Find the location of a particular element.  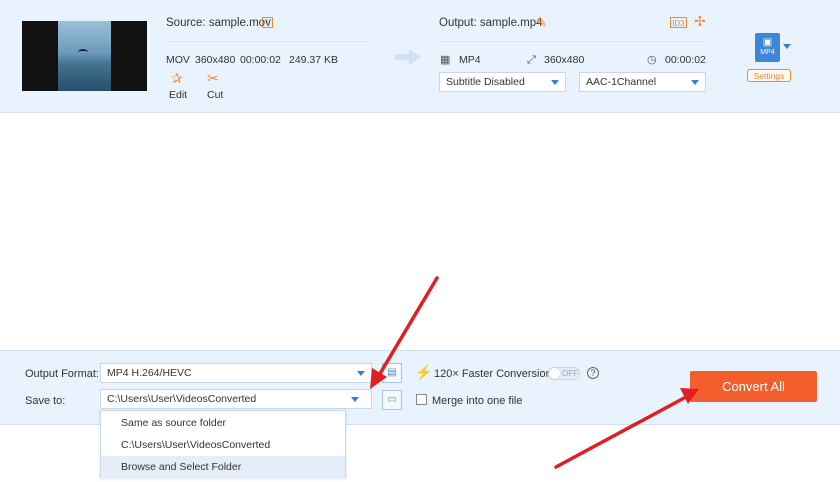

output-format-badge: ▣ MP4 is located at coordinates (767, 47).